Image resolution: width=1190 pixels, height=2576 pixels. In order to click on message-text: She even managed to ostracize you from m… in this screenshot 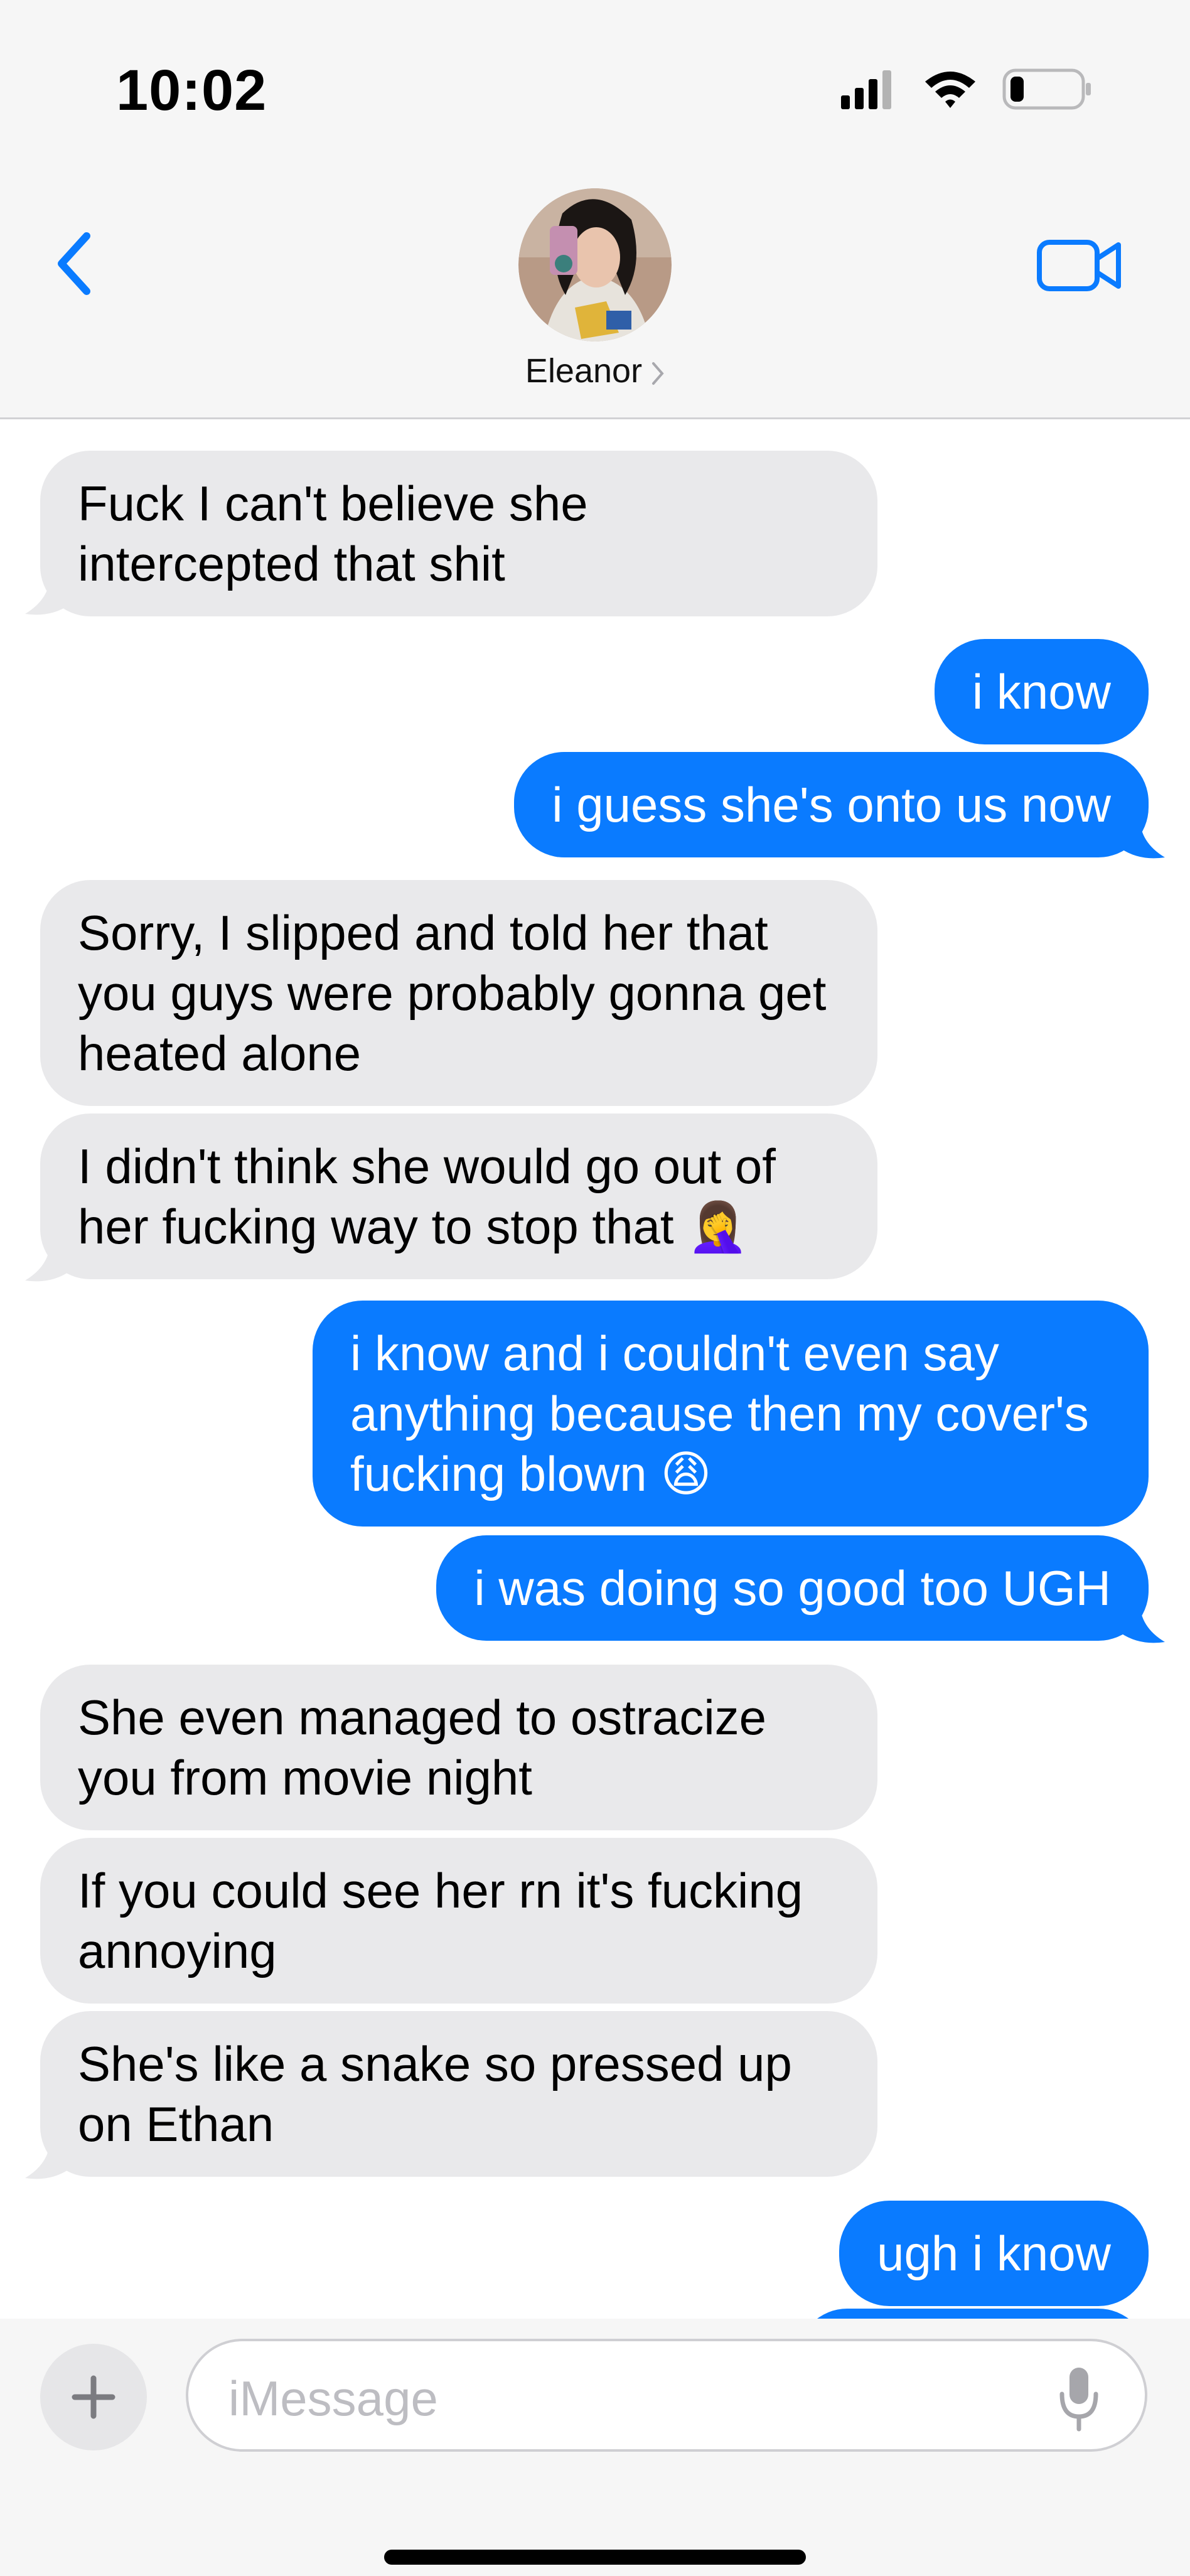, I will do `click(422, 1747)`.